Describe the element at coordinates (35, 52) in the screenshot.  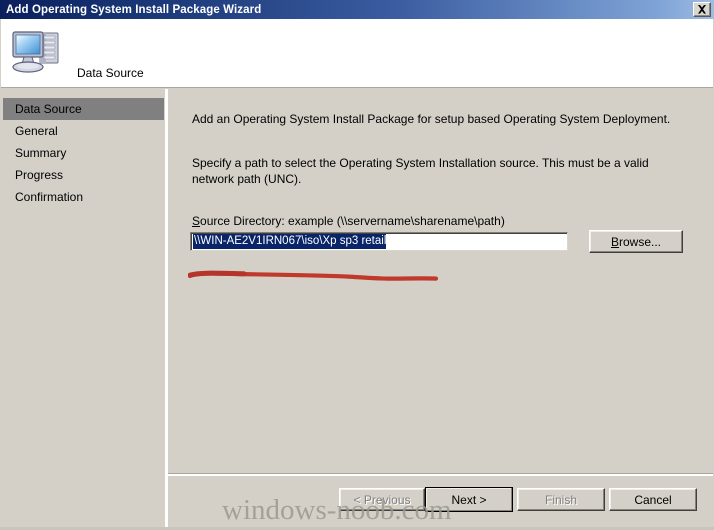
I see `computer-icon` at that location.